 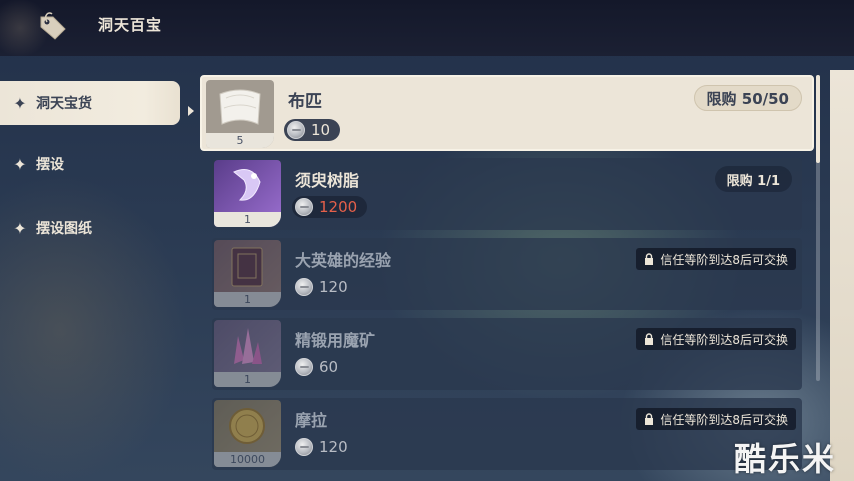 I want to click on ore-icon, so click(x=248, y=346).